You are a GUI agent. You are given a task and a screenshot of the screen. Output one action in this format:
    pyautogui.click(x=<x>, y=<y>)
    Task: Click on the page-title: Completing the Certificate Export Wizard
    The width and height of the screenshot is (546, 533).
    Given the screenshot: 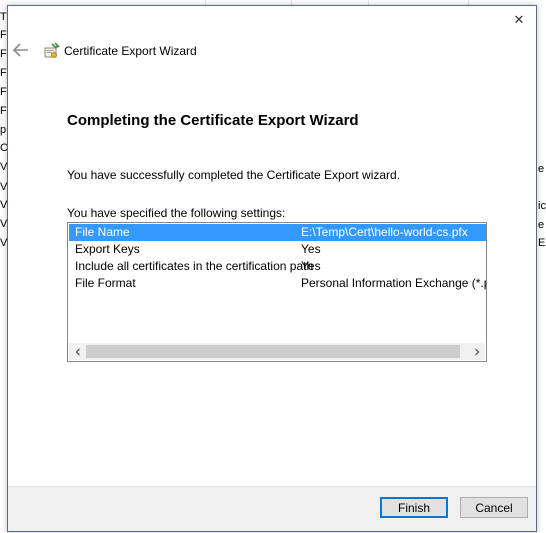 What is the action you would take?
    pyautogui.click(x=213, y=120)
    